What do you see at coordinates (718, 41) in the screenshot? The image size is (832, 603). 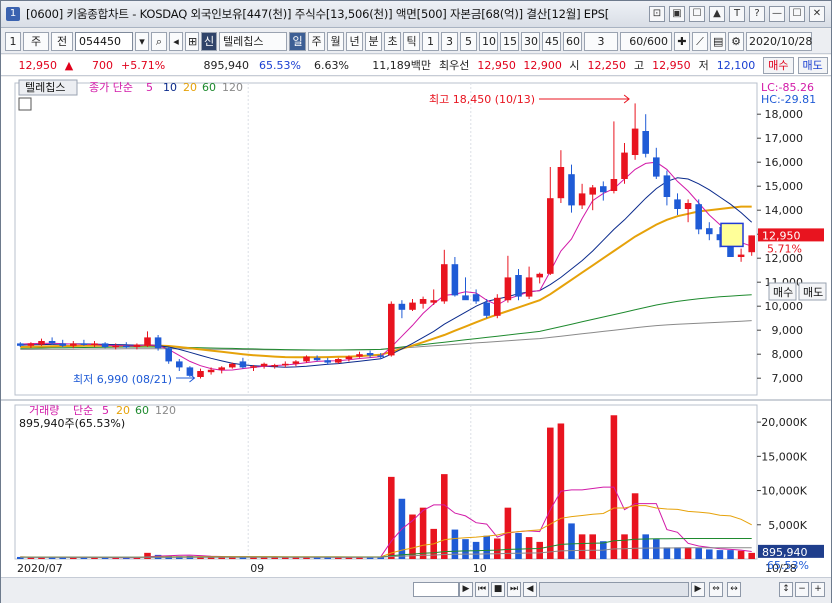 I see `save-icon: ▤` at bounding box center [718, 41].